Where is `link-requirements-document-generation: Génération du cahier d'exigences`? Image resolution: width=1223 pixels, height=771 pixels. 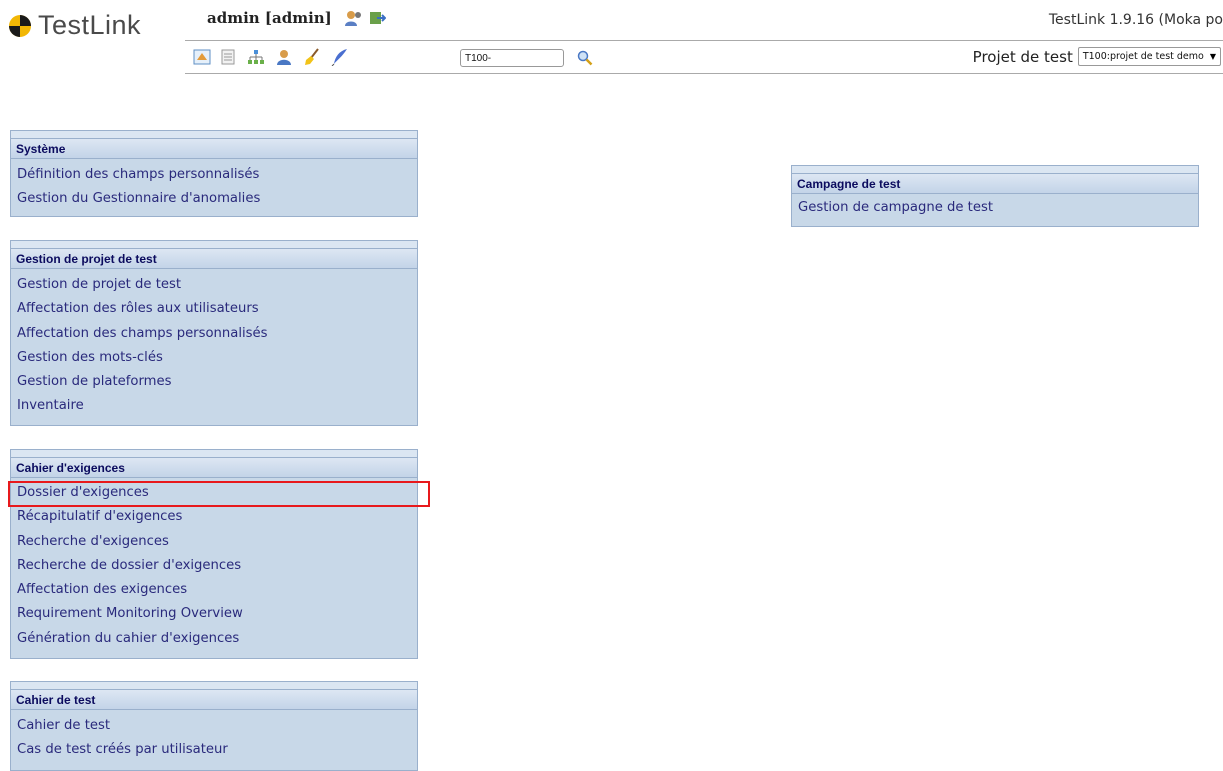
link-requirements-document-generation: Génération du cahier d'exigences is located at coordinates (214, 639).